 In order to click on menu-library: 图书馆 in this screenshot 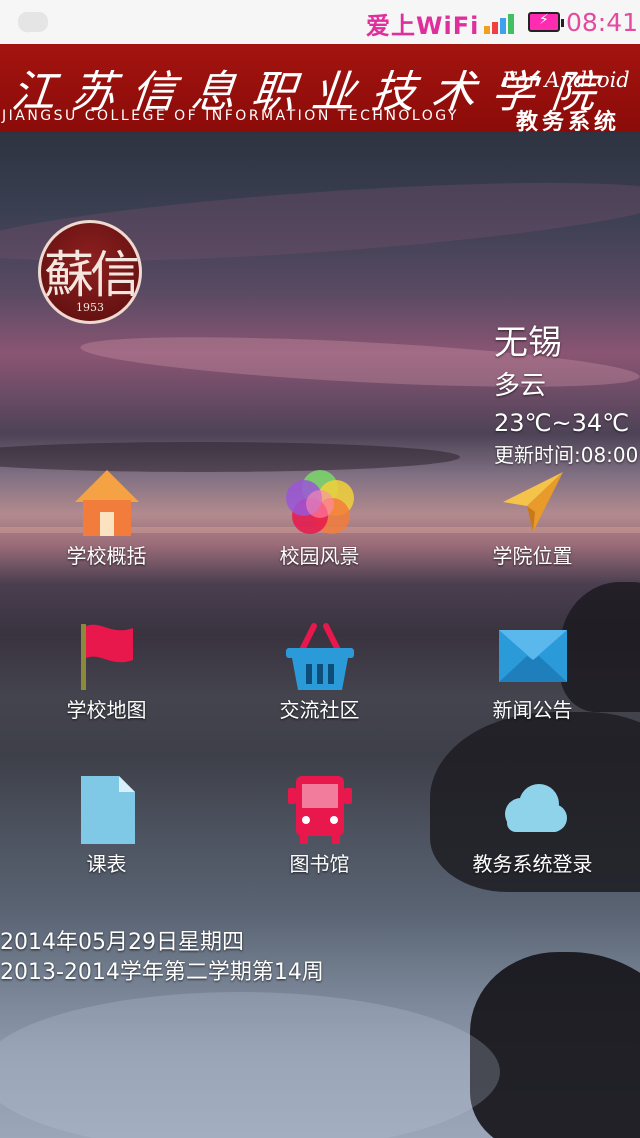, I will do `click(319, 840)`.